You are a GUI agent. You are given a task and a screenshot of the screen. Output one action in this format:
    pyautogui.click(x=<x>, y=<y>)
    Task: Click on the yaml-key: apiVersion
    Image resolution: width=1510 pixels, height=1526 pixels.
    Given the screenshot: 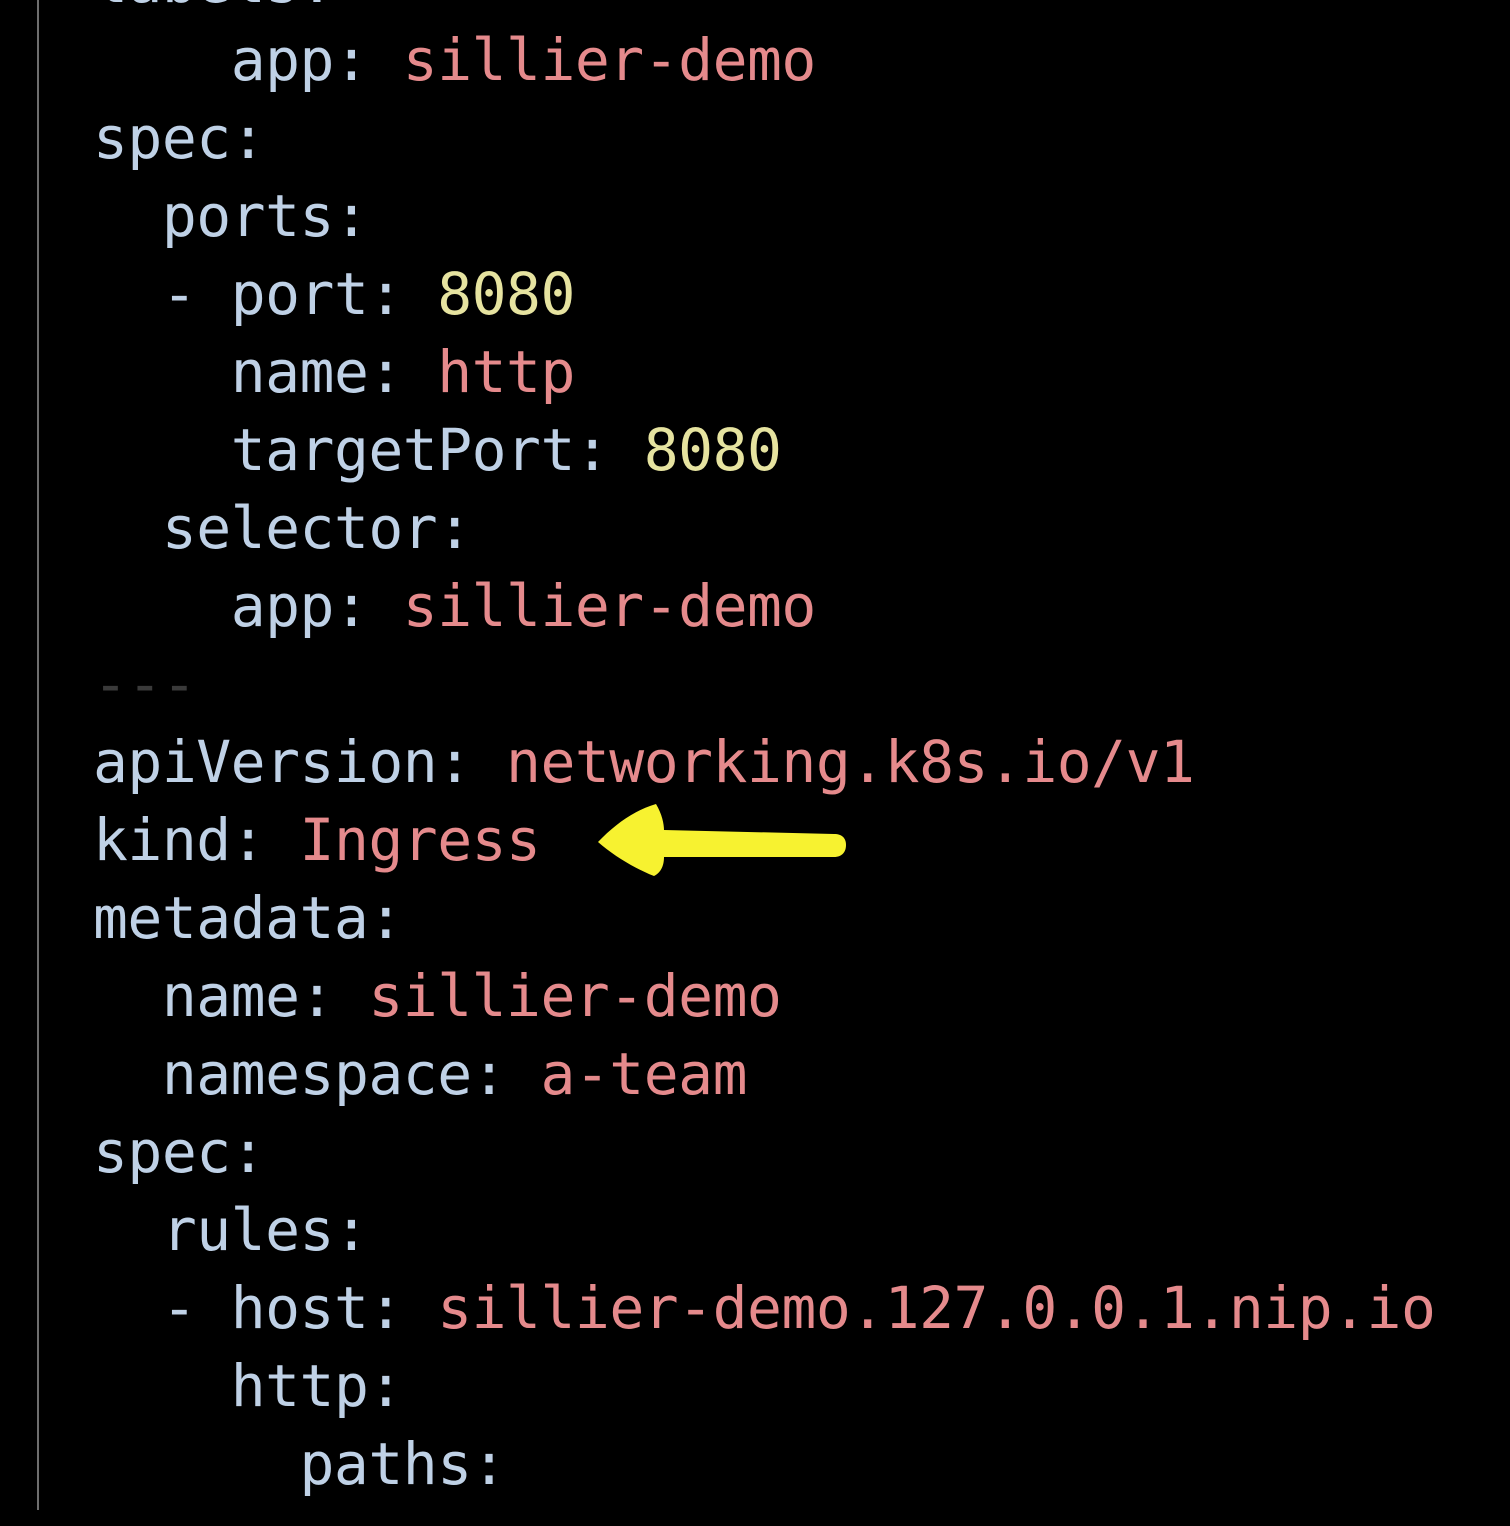 What is the action you would take?
    pyautogui.click(x=265, y=762)
    